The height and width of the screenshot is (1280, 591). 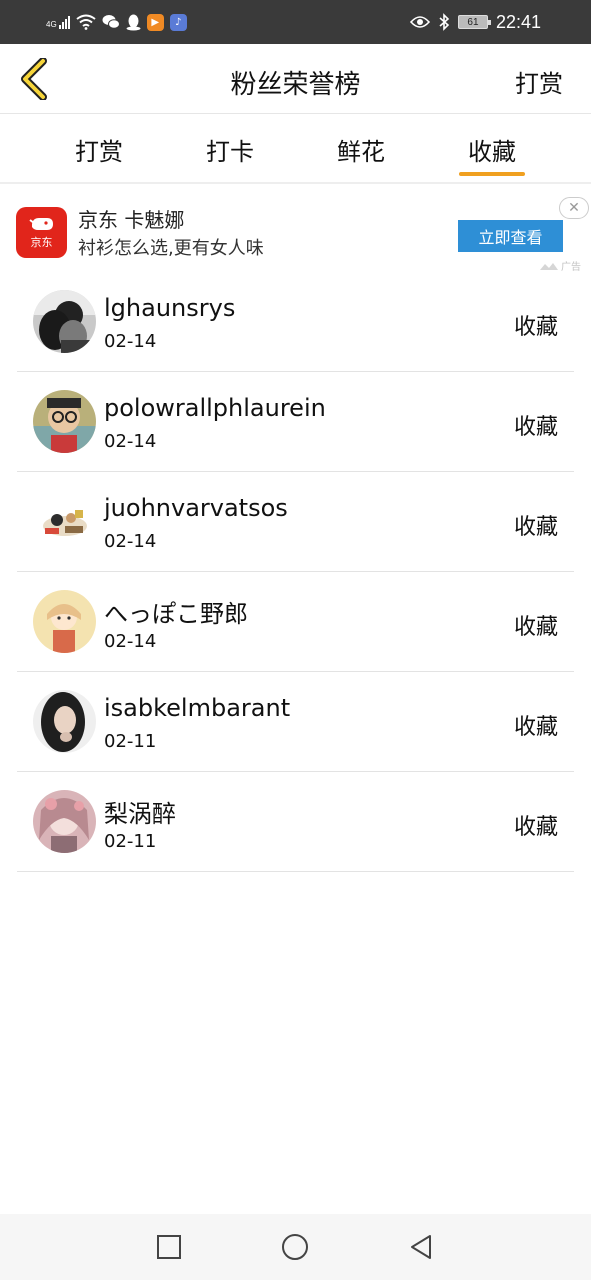 What do you see at coordinates (539, 81) in the screenshot?
I see `reward-button: 打赏` at bounding box center [539, 81].